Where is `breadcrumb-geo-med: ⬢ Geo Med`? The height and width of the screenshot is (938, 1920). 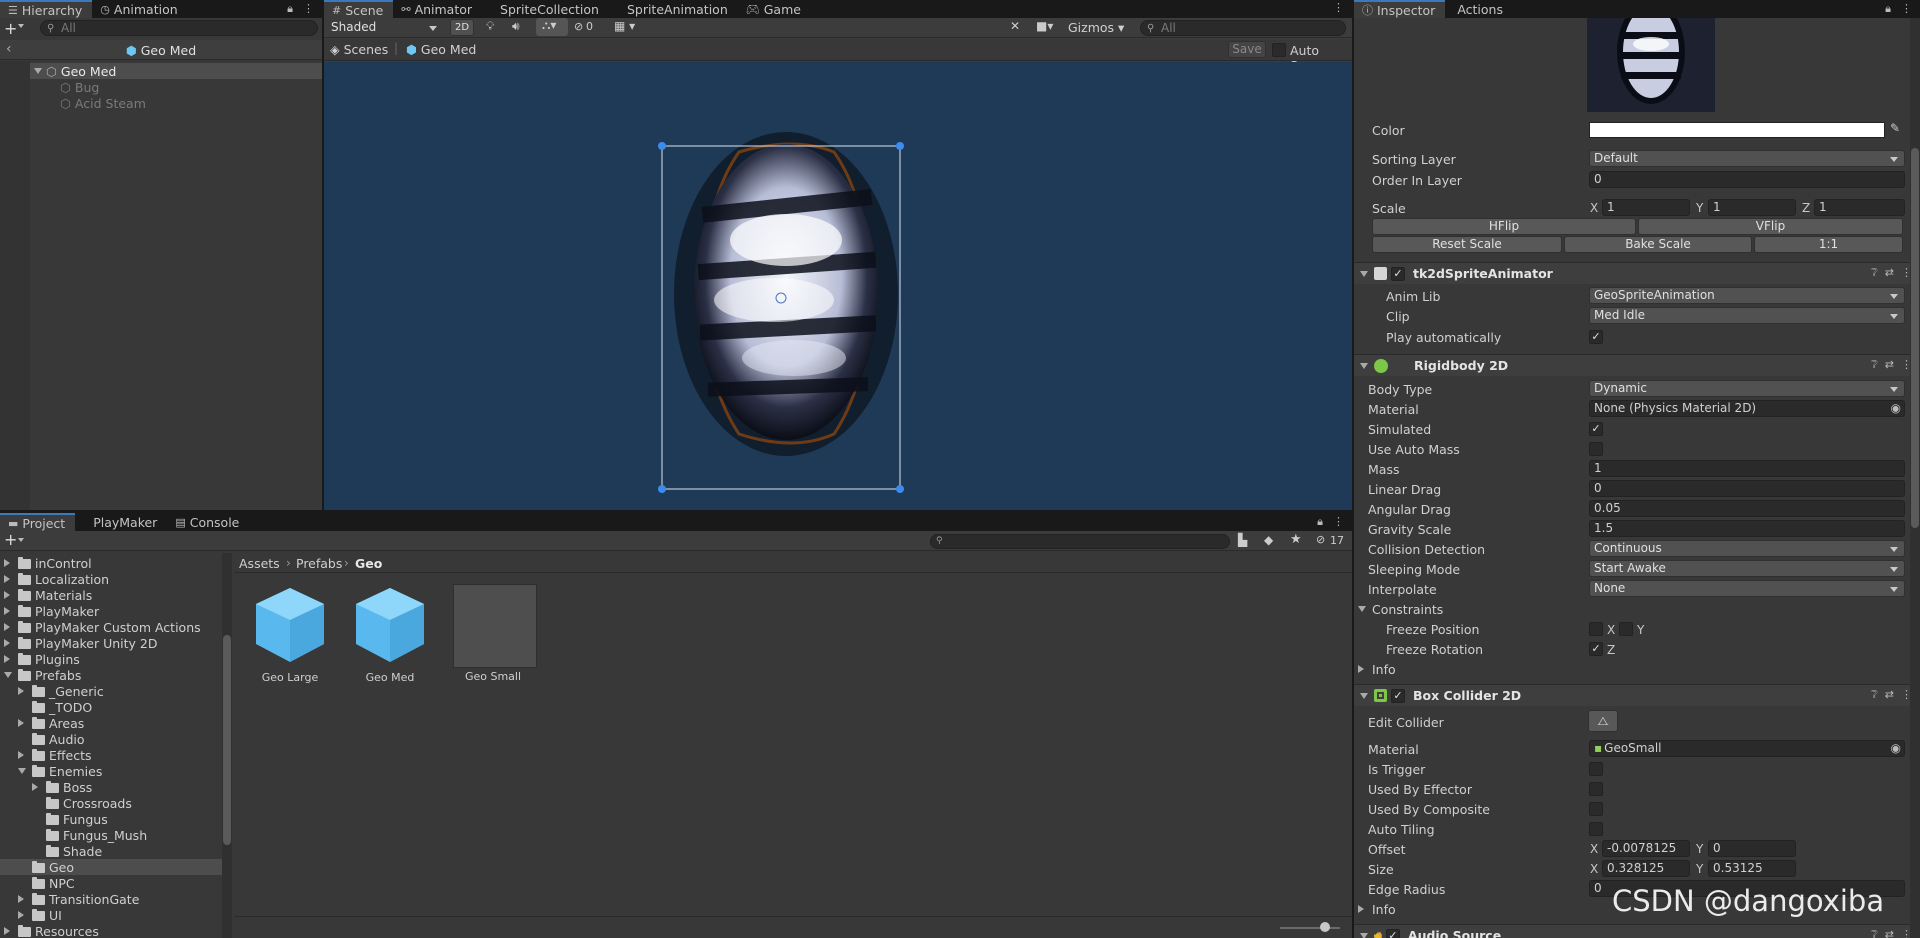 breadcrumb-geo-med: ⬢ Geo Med is located at coordinates (441, 49).